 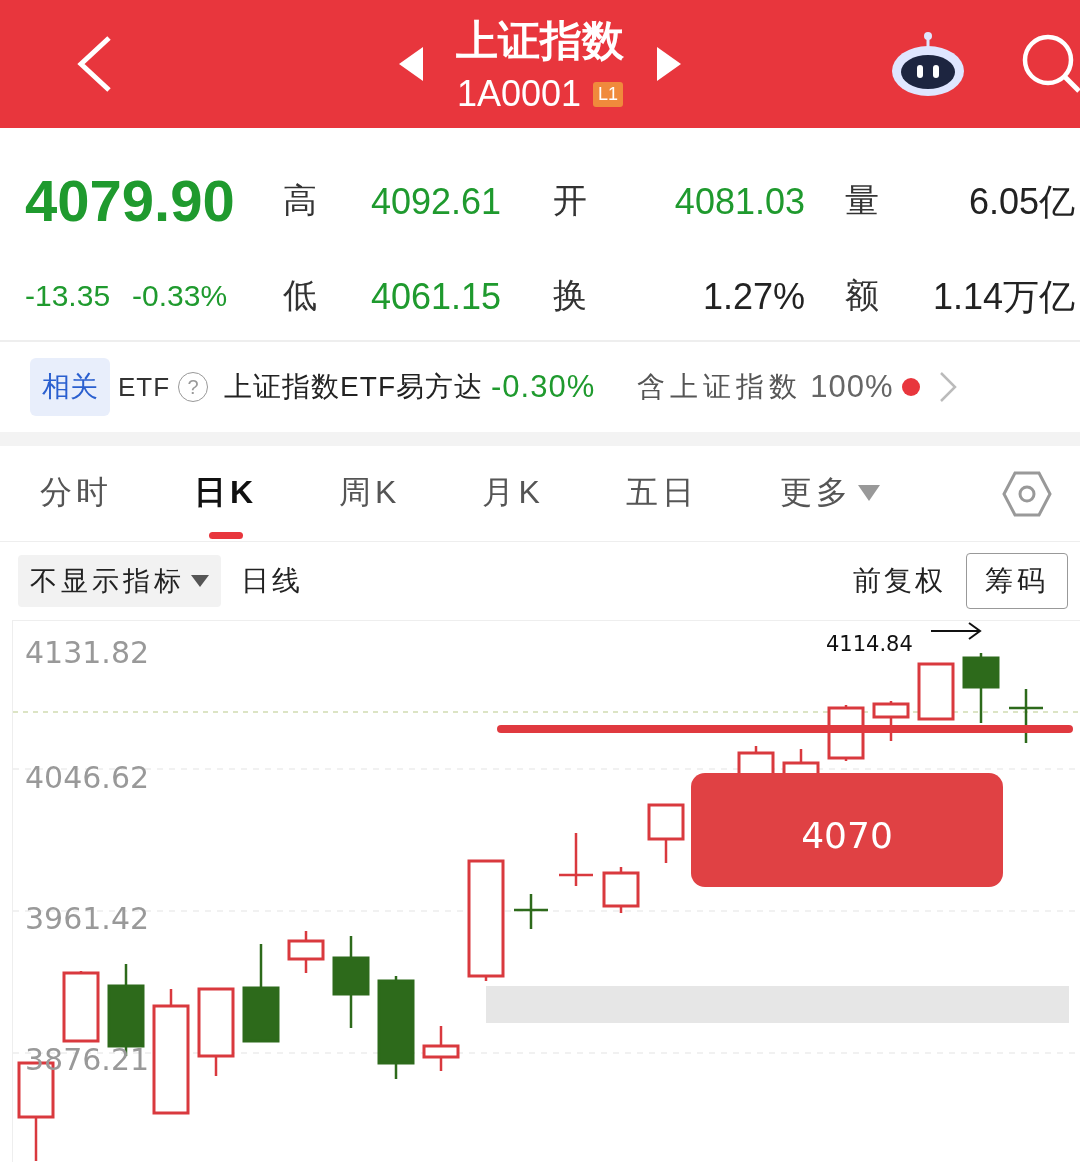 I want to click on price-tag-text: 4070, so click(x=847, y=835).